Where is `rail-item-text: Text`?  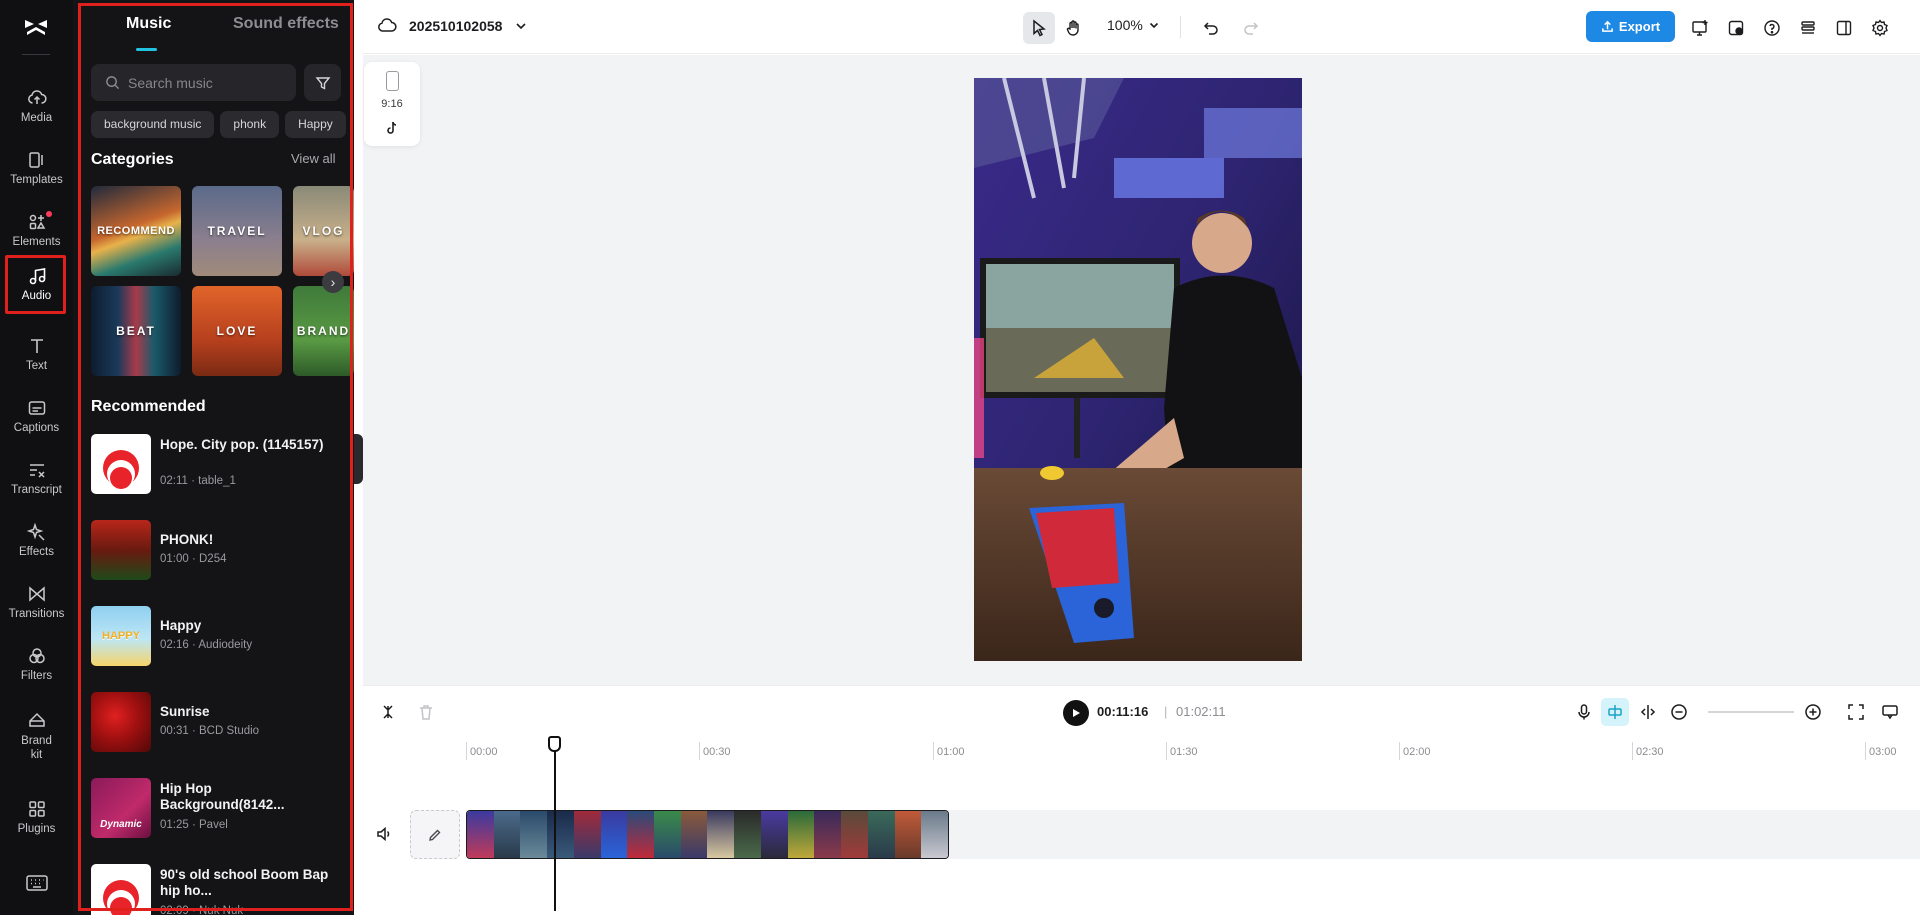 rail-item-text: Text is located at coordinates (36, 354).